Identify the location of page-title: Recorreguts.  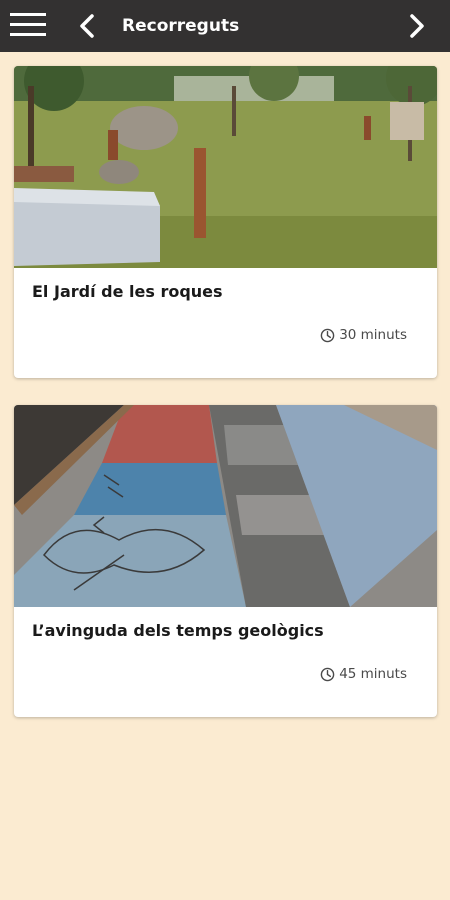
(181, 26).